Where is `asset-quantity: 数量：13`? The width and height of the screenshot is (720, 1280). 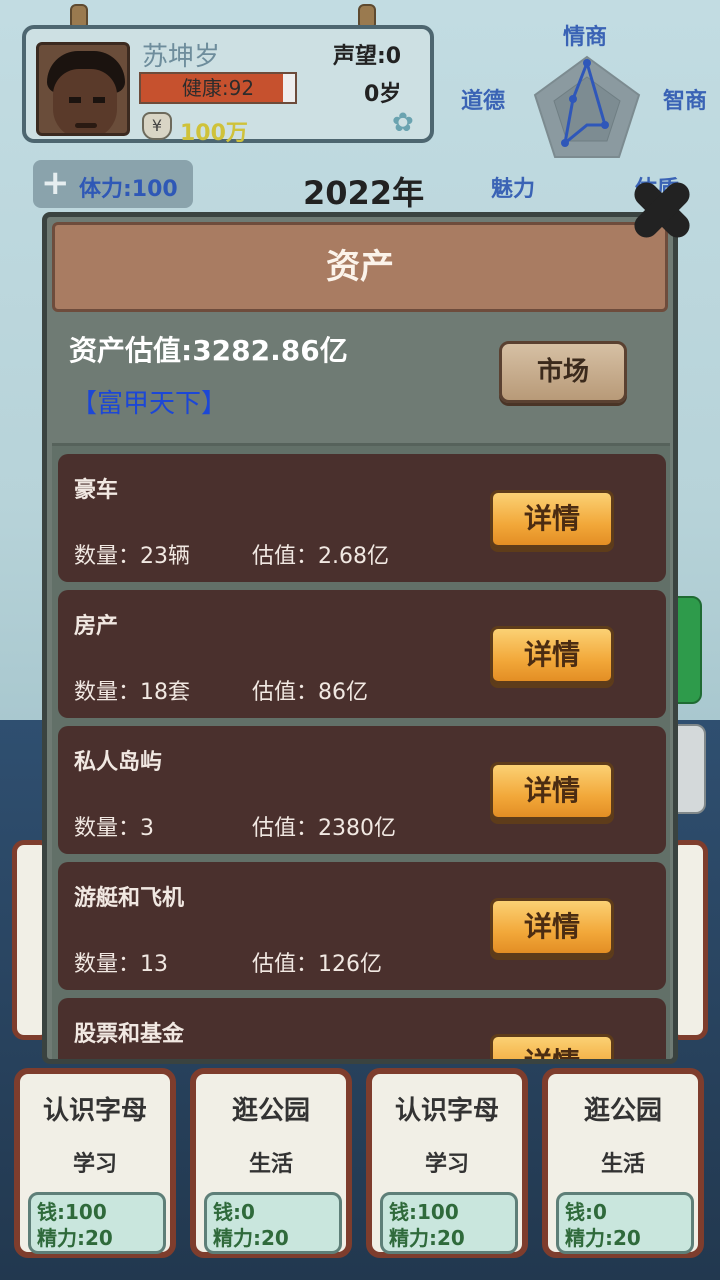
asset-quantity: 数量：13 is located at coordinates (121, 964).